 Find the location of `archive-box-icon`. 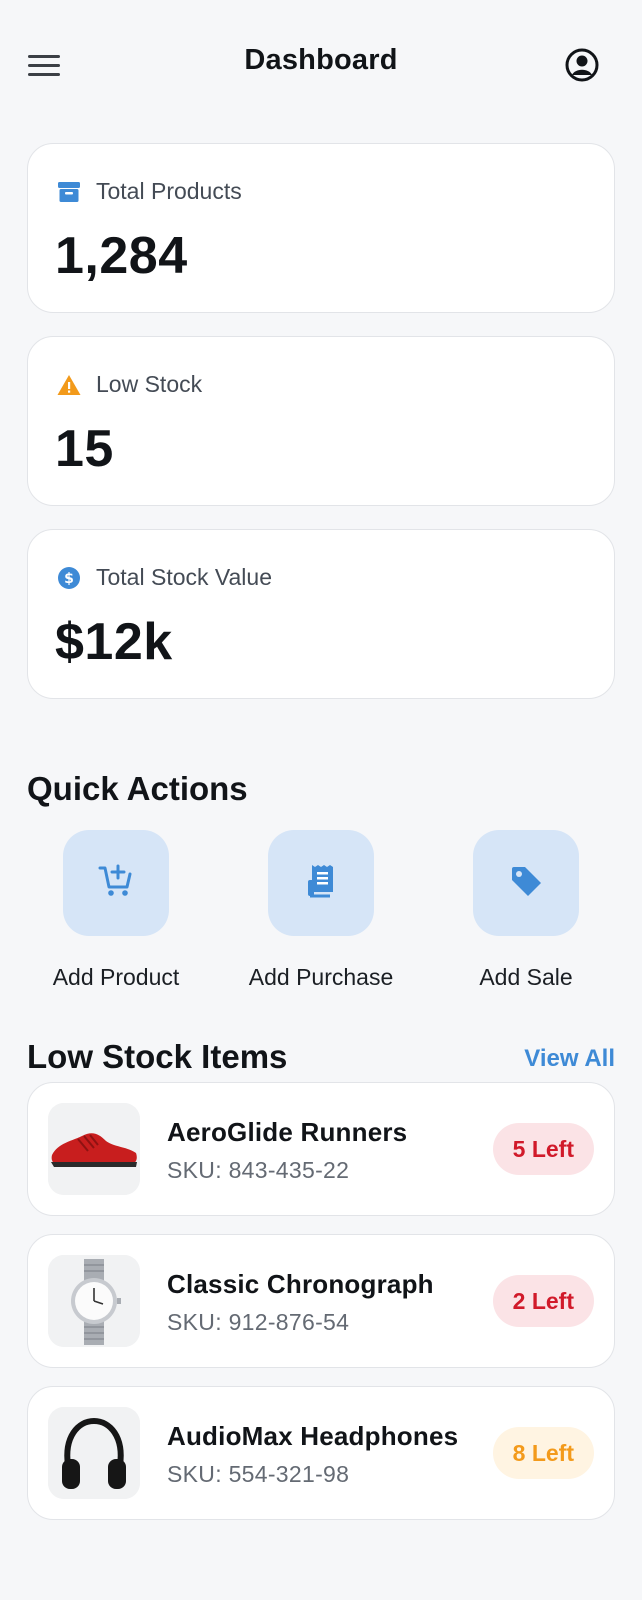

archive-box-icon is located at coordinates (69, 192).